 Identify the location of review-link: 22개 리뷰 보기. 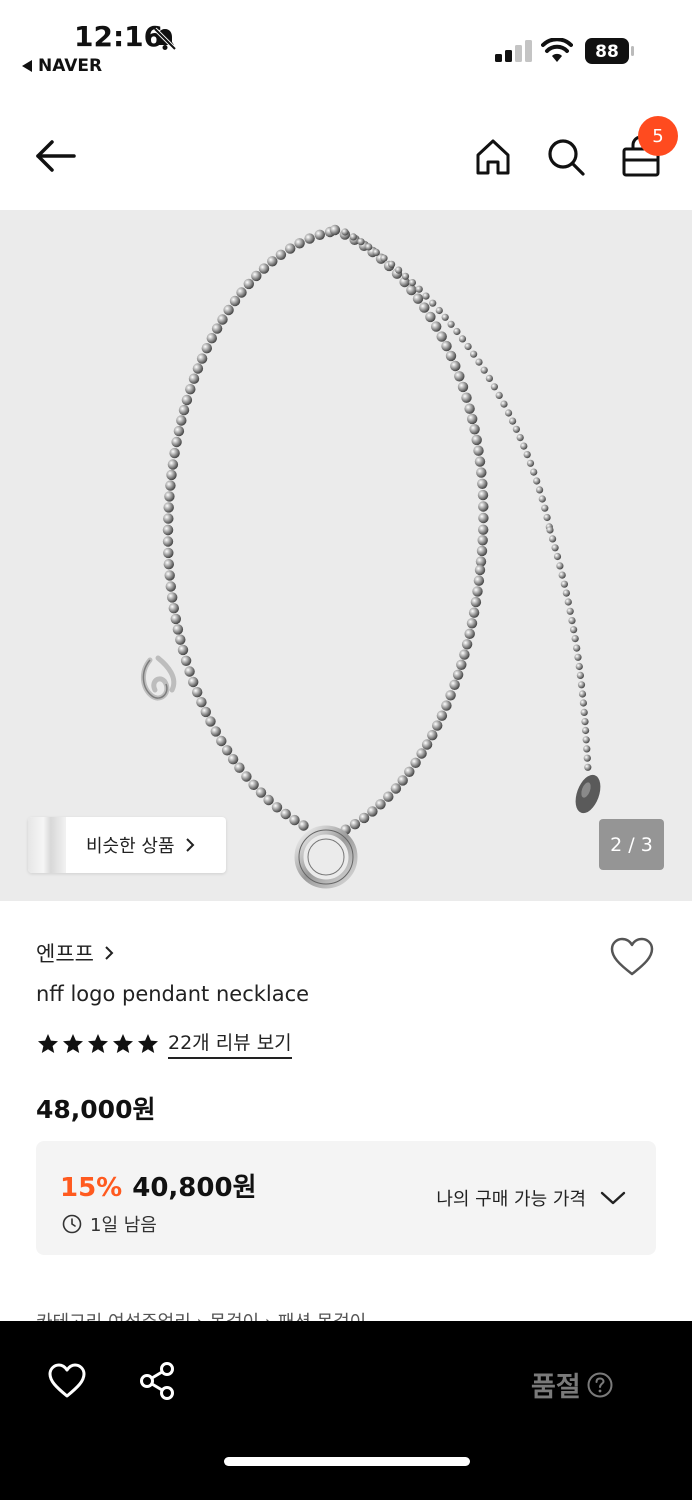
(230, 1043).